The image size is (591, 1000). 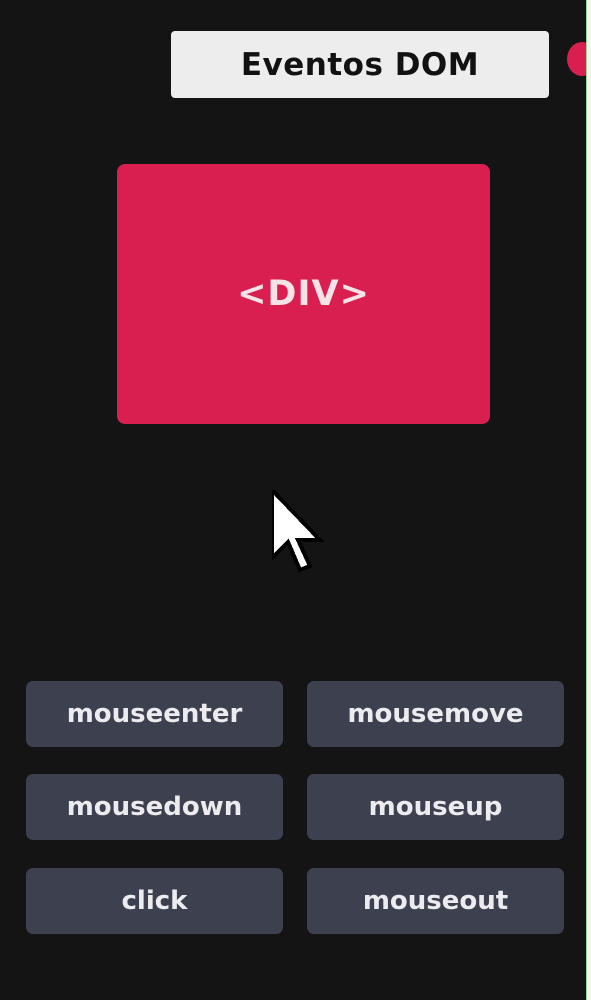 I want to click on arrow-cursor-icon, so click(x=298, y=531).